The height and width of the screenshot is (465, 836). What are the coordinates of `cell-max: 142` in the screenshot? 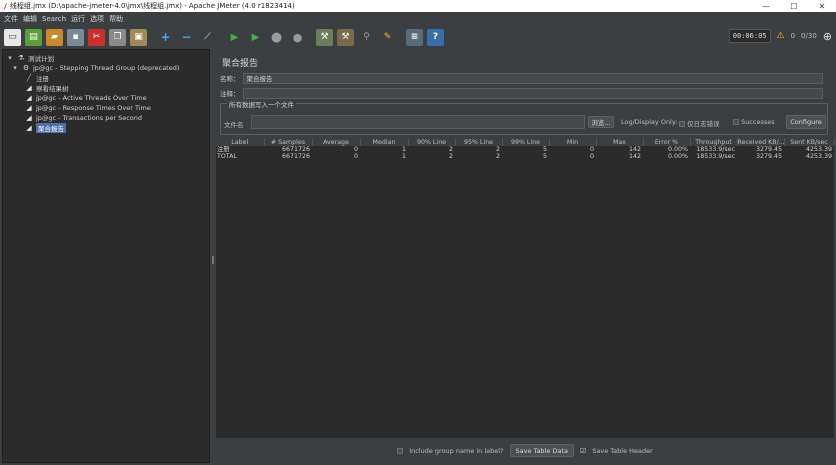 It's located at (634, 149).